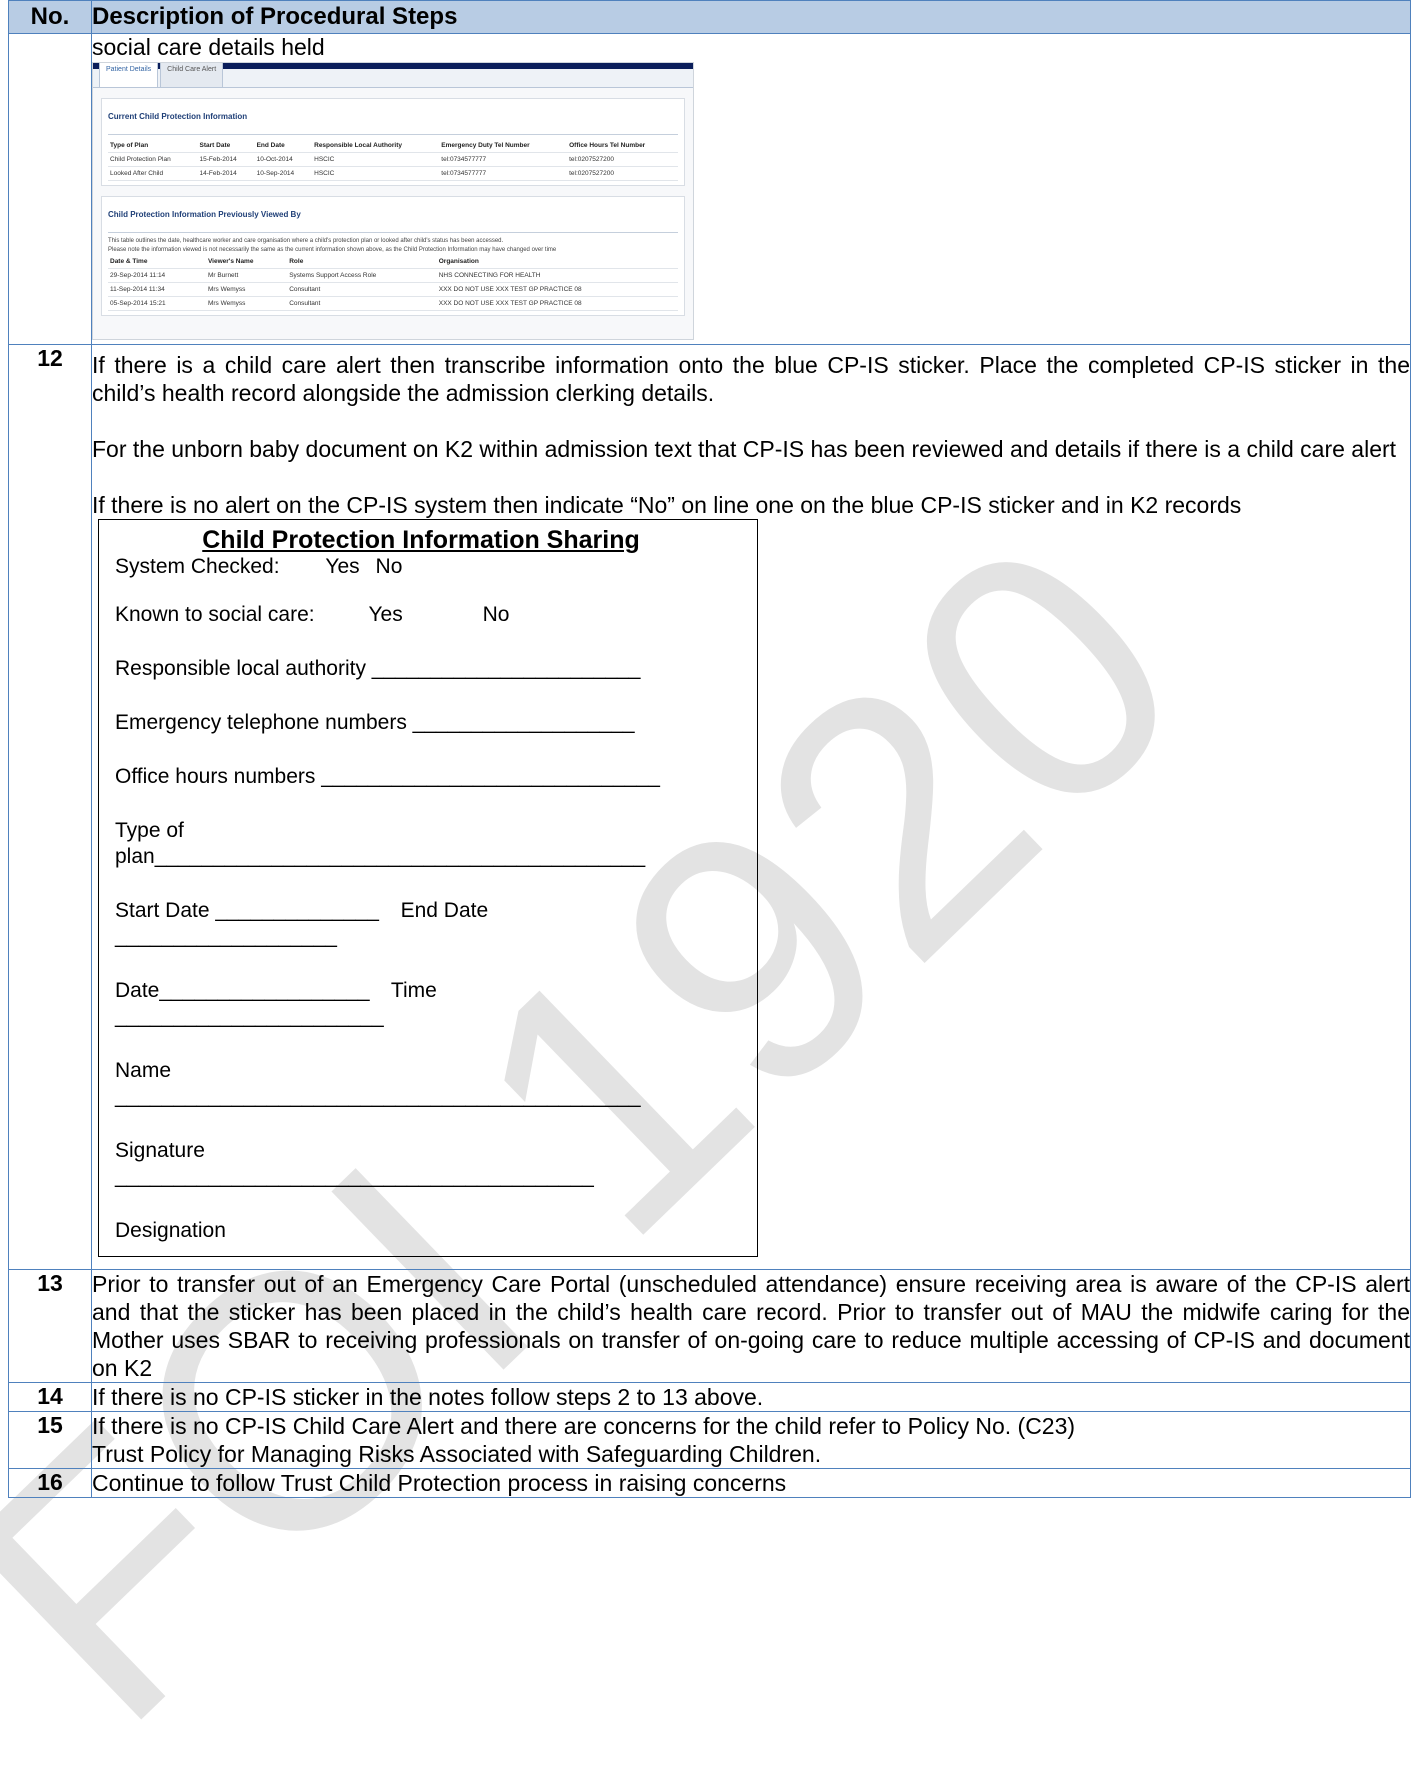 This screenshot has width=1411, height=1778. I want to click on col-header: Viewer's Name, so click(246, 262).